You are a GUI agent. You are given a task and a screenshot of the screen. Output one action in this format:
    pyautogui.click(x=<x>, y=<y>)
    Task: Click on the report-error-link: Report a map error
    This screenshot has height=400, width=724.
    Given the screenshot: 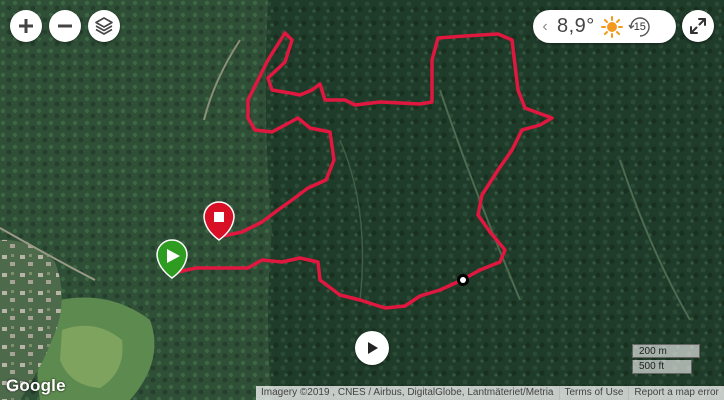 What is the action you would take?
    pyautogui.click(x=675, y=393)
    